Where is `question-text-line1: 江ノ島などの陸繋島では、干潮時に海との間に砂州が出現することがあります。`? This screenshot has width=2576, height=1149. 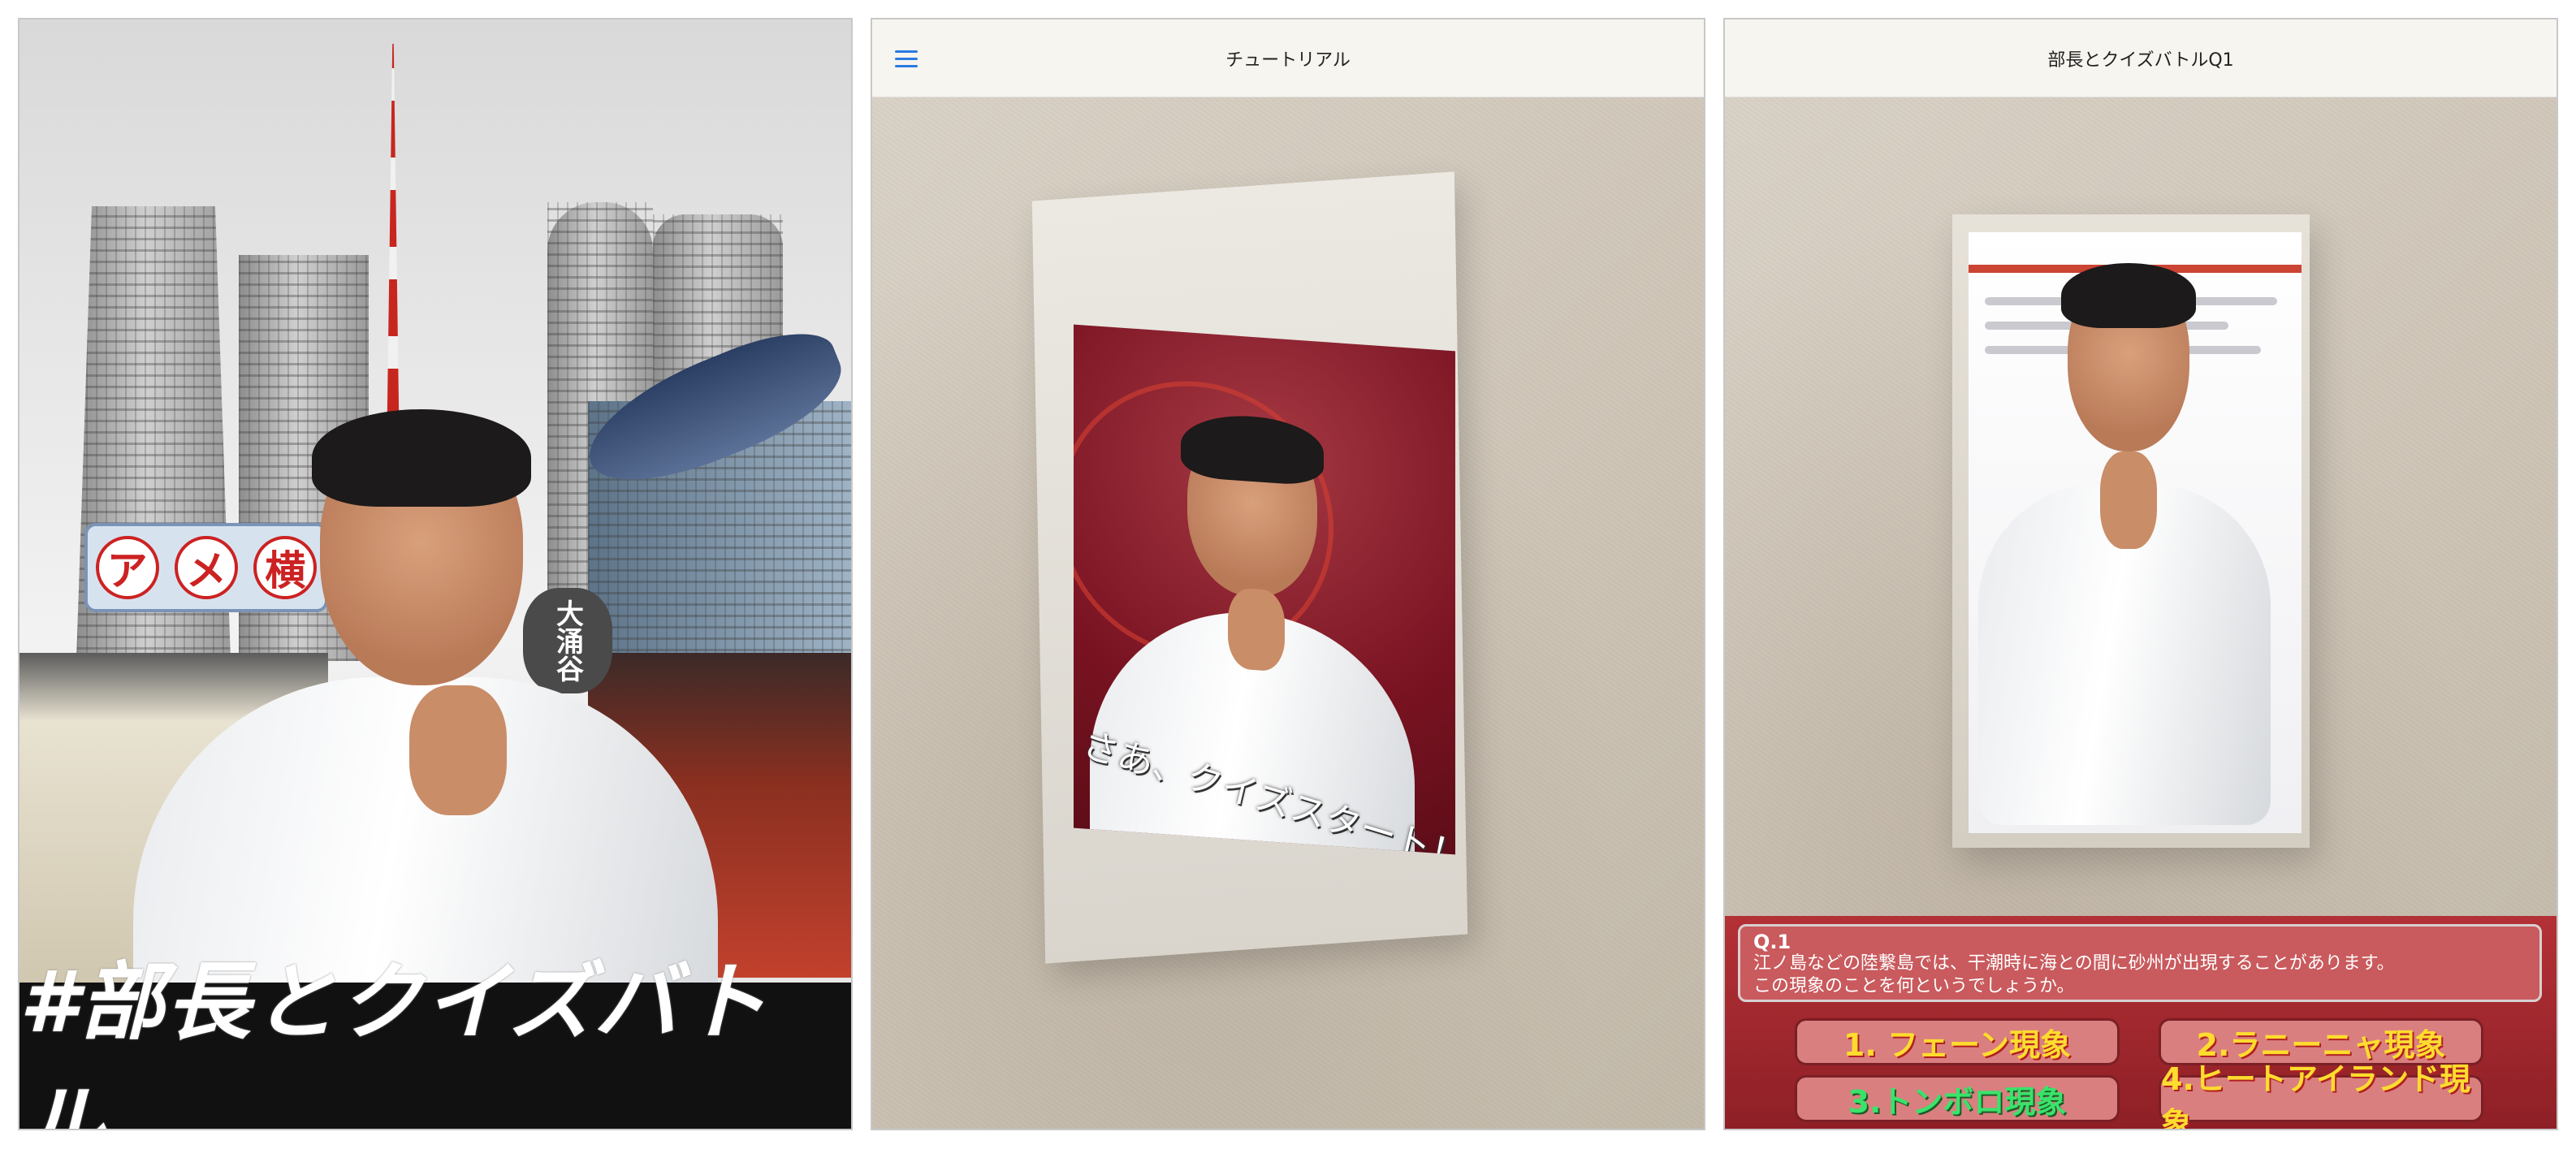 question-text-line1: 江ノ島などの陸繋島では、干潮時に海との間に砂州が出現することがあります。 is located at coordinates (2074, 963).